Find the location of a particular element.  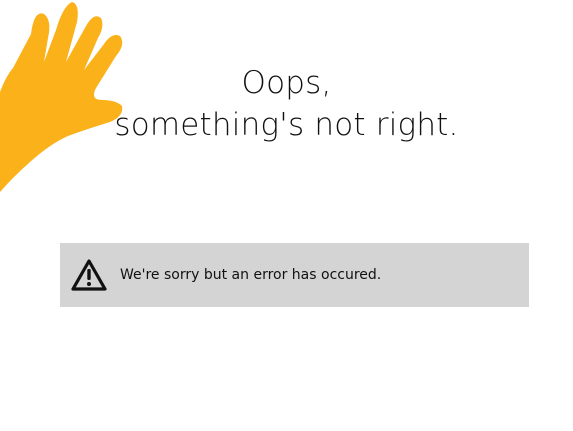

warning-triangle-icon is located at coordinates (89, 275).